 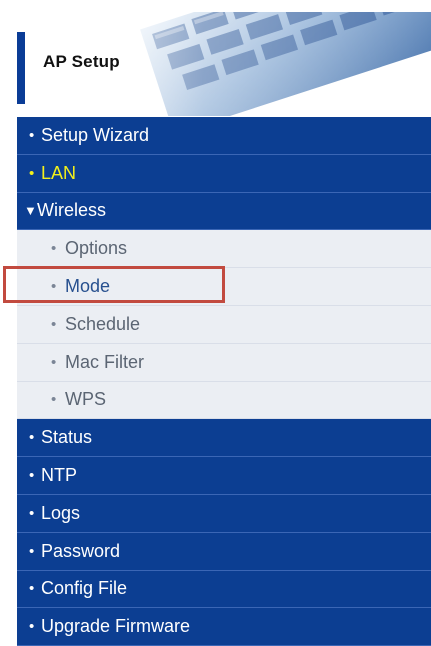 I want to click on menu-item-status: • Status, so click(x=224, y=438).